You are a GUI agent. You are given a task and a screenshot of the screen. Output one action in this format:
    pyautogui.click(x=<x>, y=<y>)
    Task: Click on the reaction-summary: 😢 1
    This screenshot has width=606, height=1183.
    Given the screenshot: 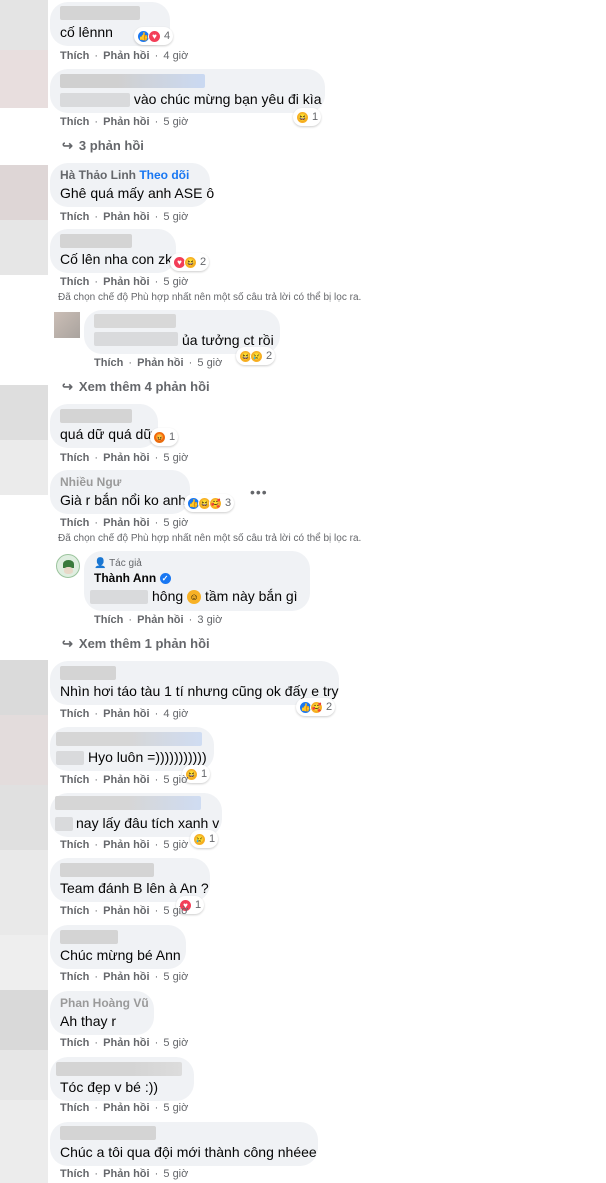 What is the action you would take?
    pyautogui.click(x=204, y=839)
    